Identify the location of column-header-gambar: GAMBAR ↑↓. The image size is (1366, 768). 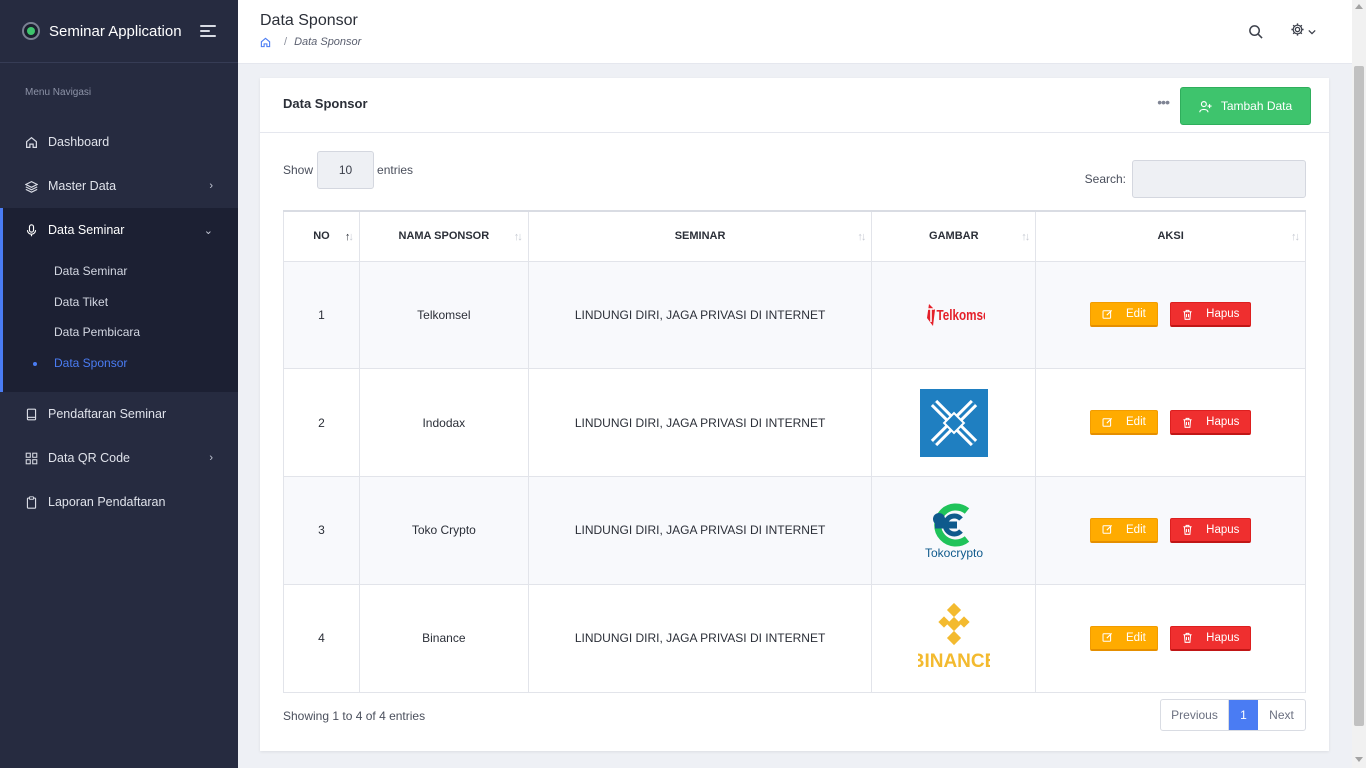
(954, 236).